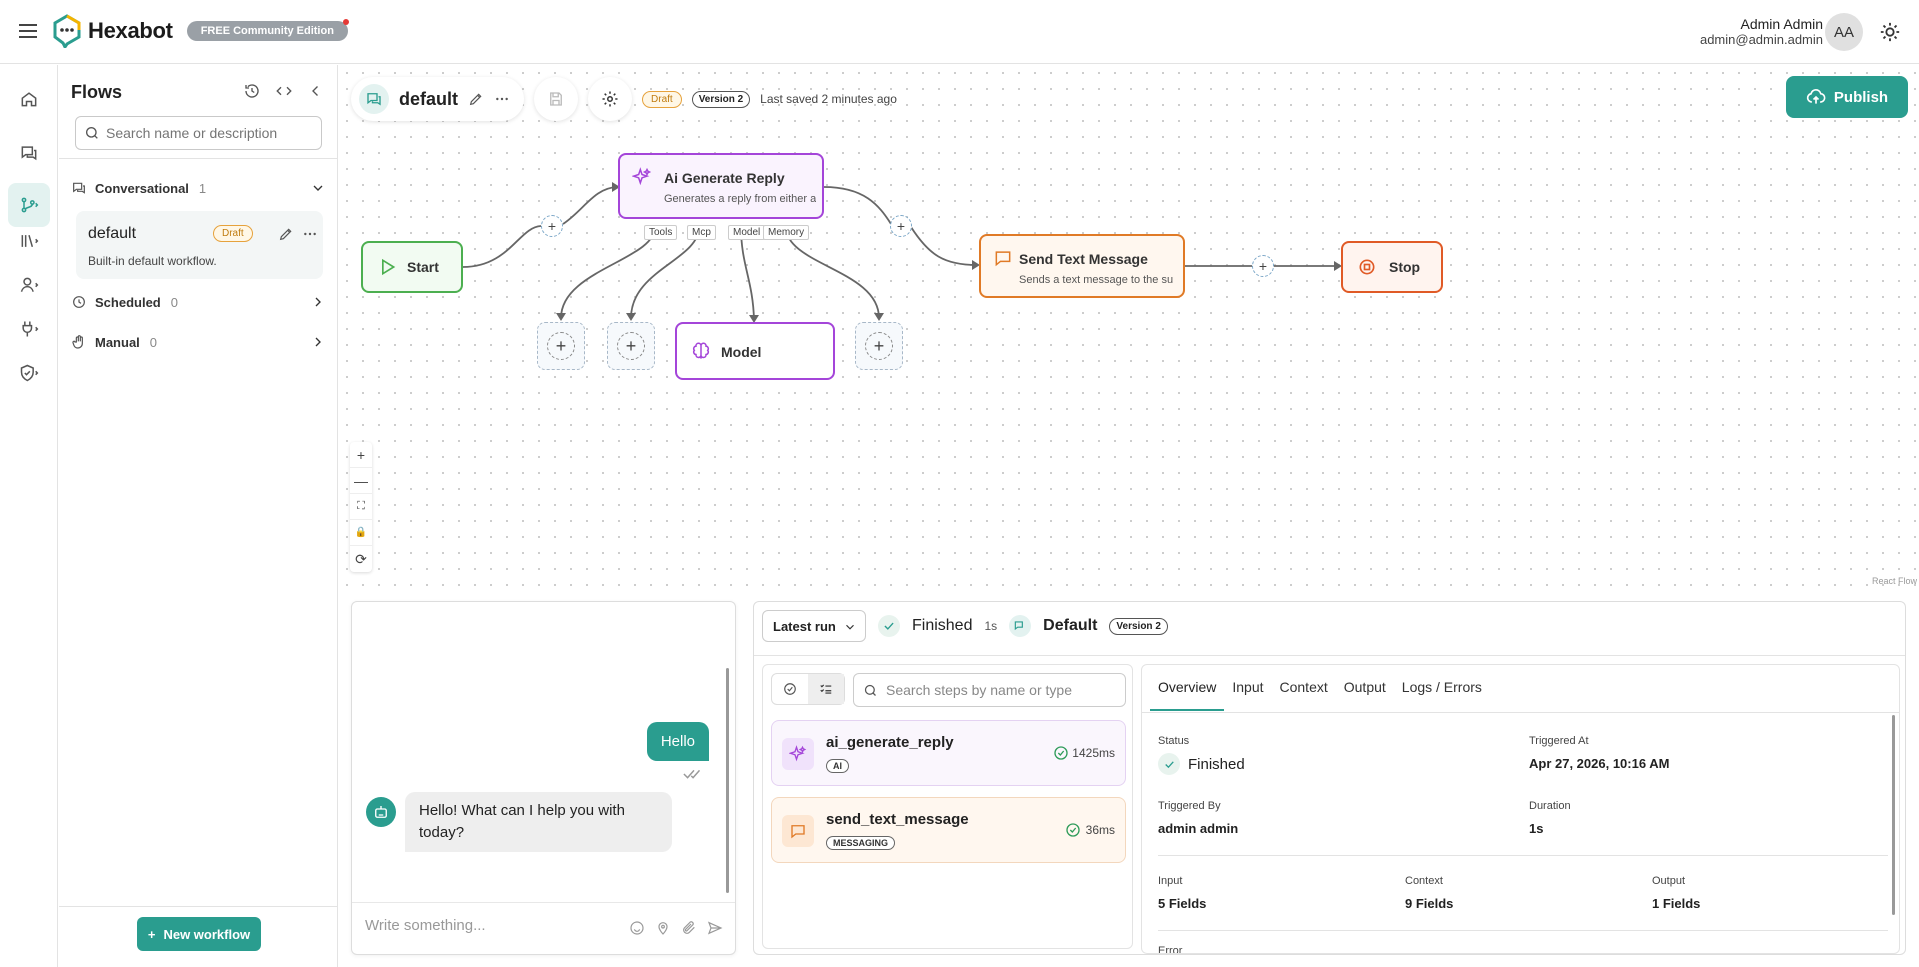  I want to click on react-flow-attribution: React Flow, so click(1894, 581).